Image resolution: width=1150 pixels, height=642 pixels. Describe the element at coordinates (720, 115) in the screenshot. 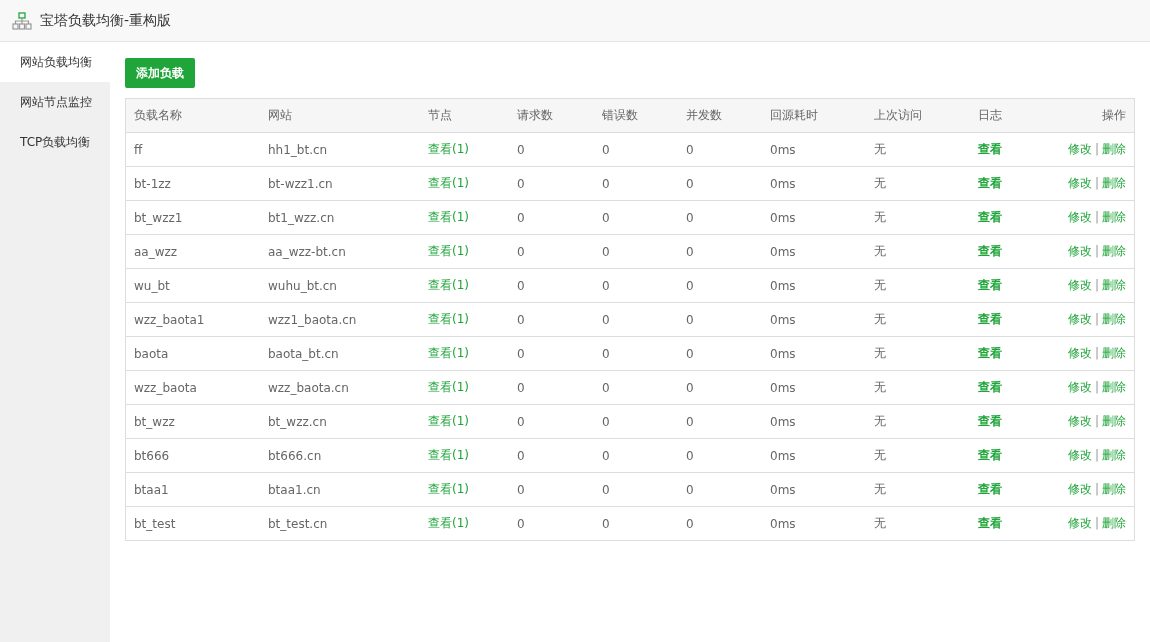

I see `column-header: 并发数` at that location.